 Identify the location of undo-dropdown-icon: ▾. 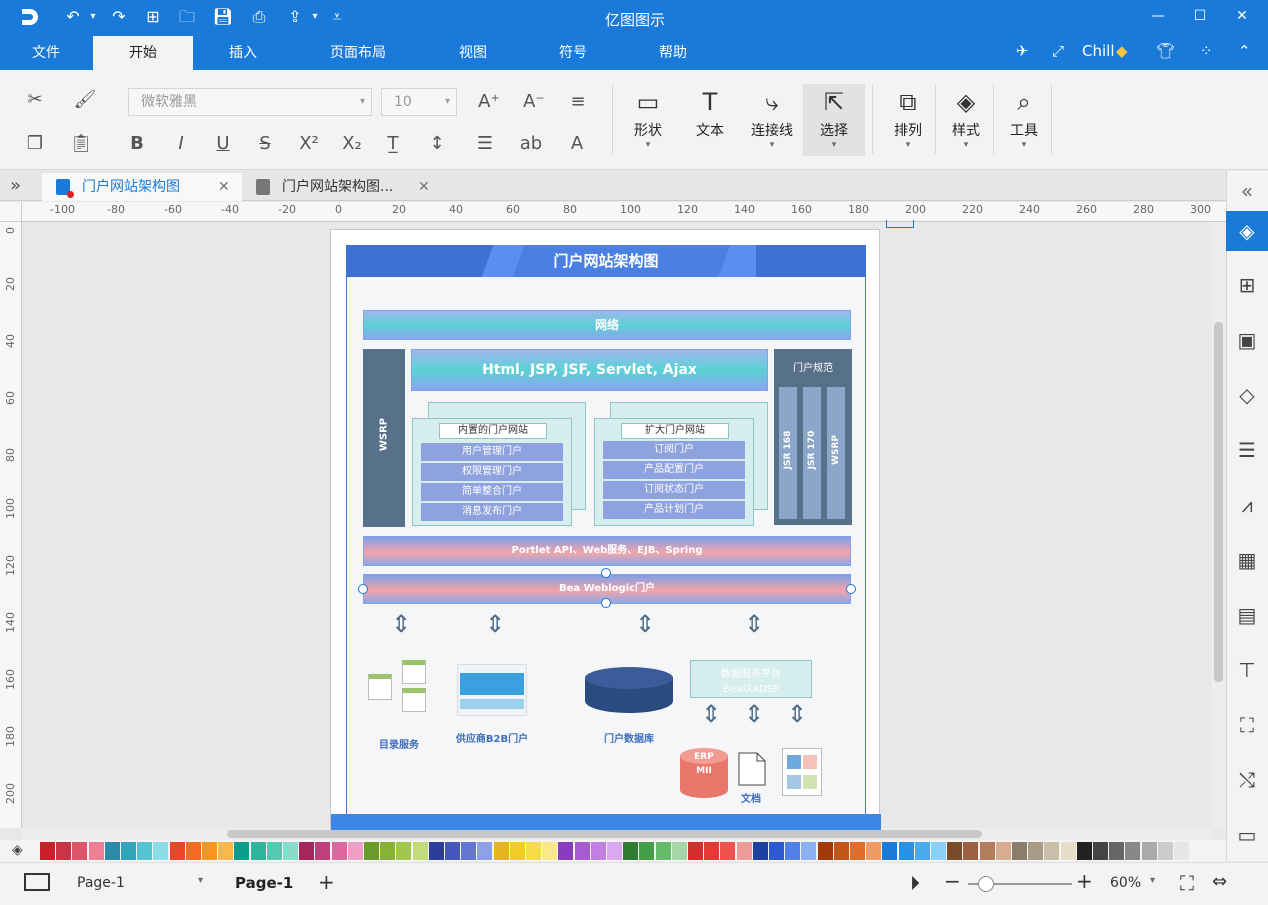
(93, 17).